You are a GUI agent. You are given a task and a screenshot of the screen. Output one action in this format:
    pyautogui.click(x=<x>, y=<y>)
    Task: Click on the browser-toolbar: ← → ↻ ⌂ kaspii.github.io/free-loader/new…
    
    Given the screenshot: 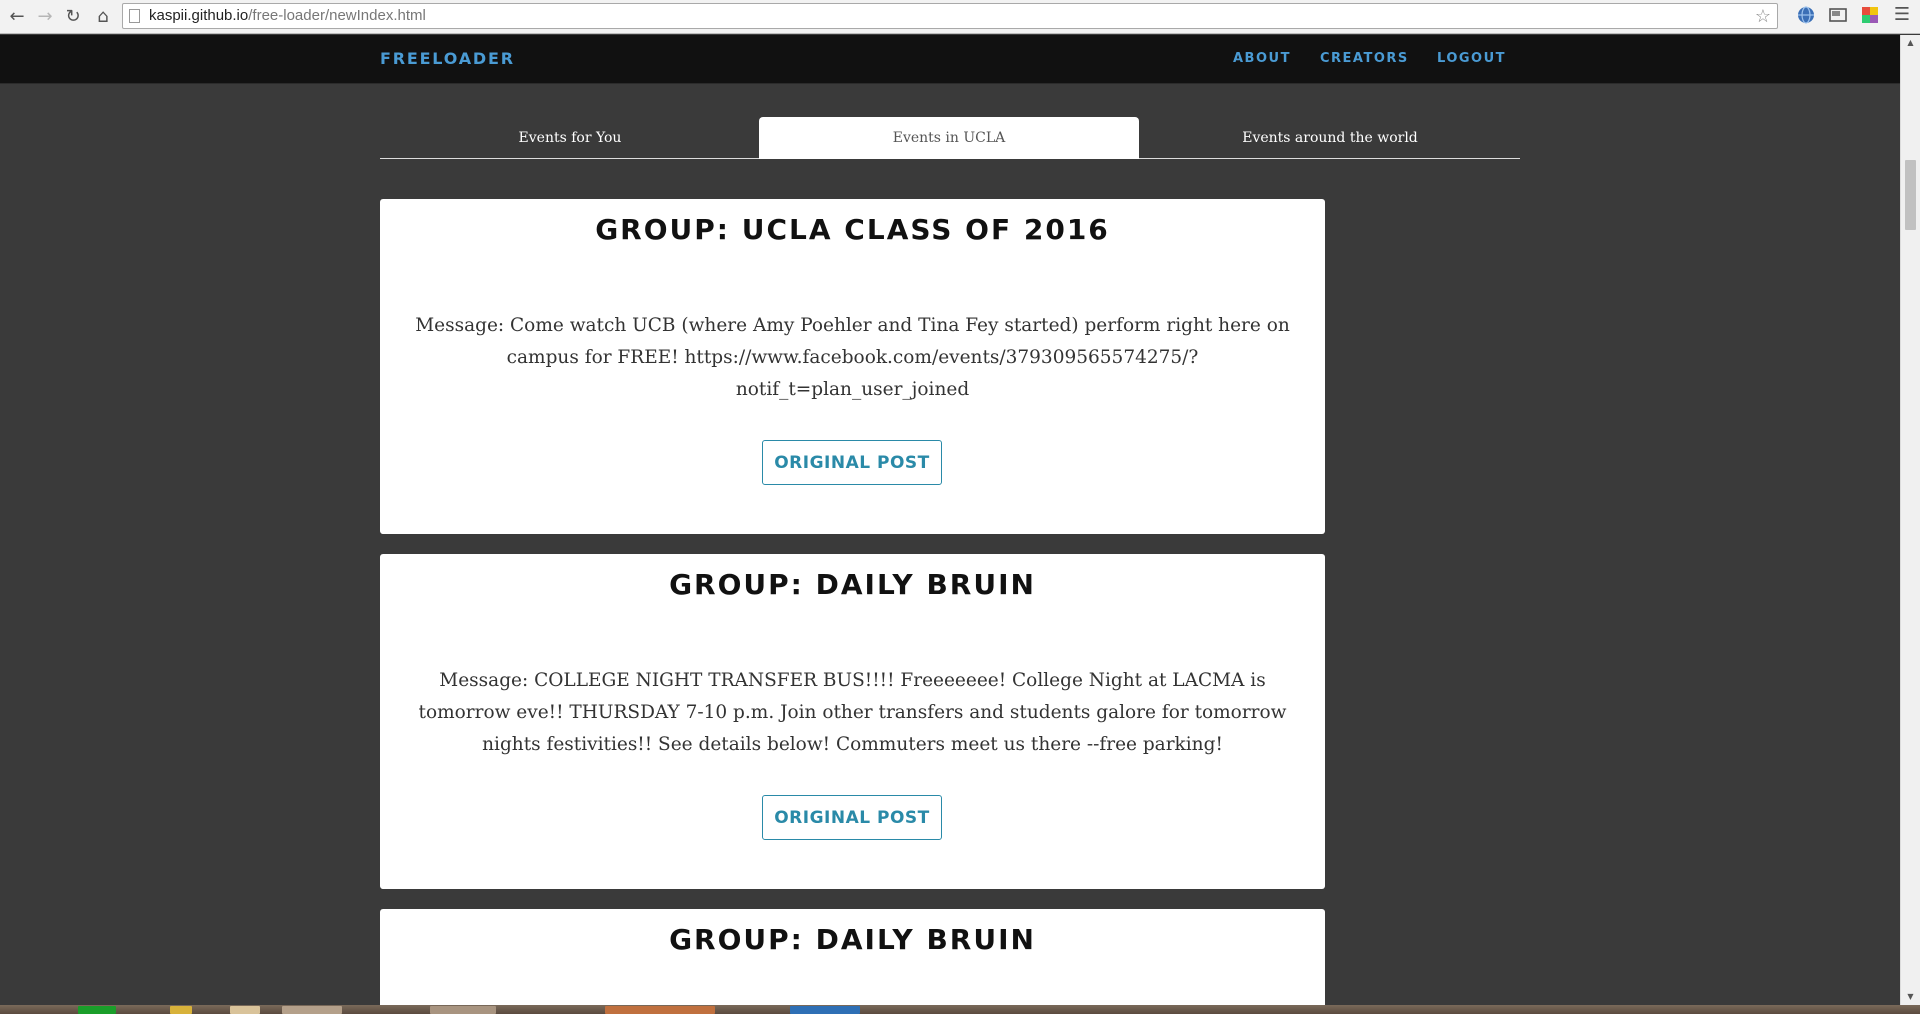 What is the action you would take?
    pyautogui.click(x=960, y=17)
    